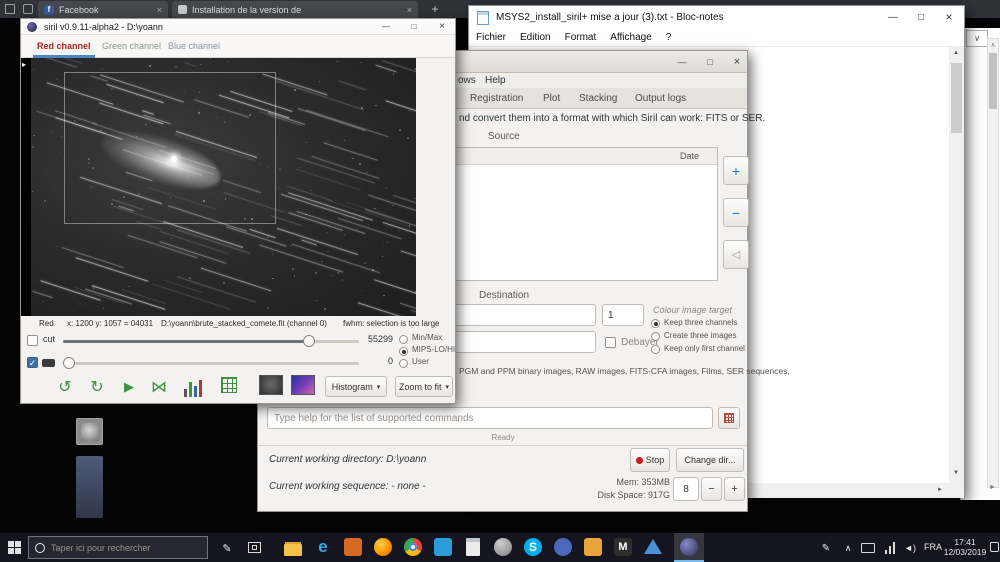 This screenshot has width=1000, height=562. I want to click on hidden-icons-chevron: ∧, so click(848, 548).